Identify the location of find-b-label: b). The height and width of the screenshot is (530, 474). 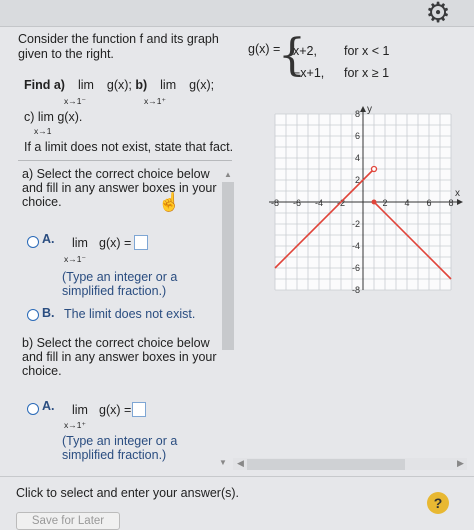
(141, 85).